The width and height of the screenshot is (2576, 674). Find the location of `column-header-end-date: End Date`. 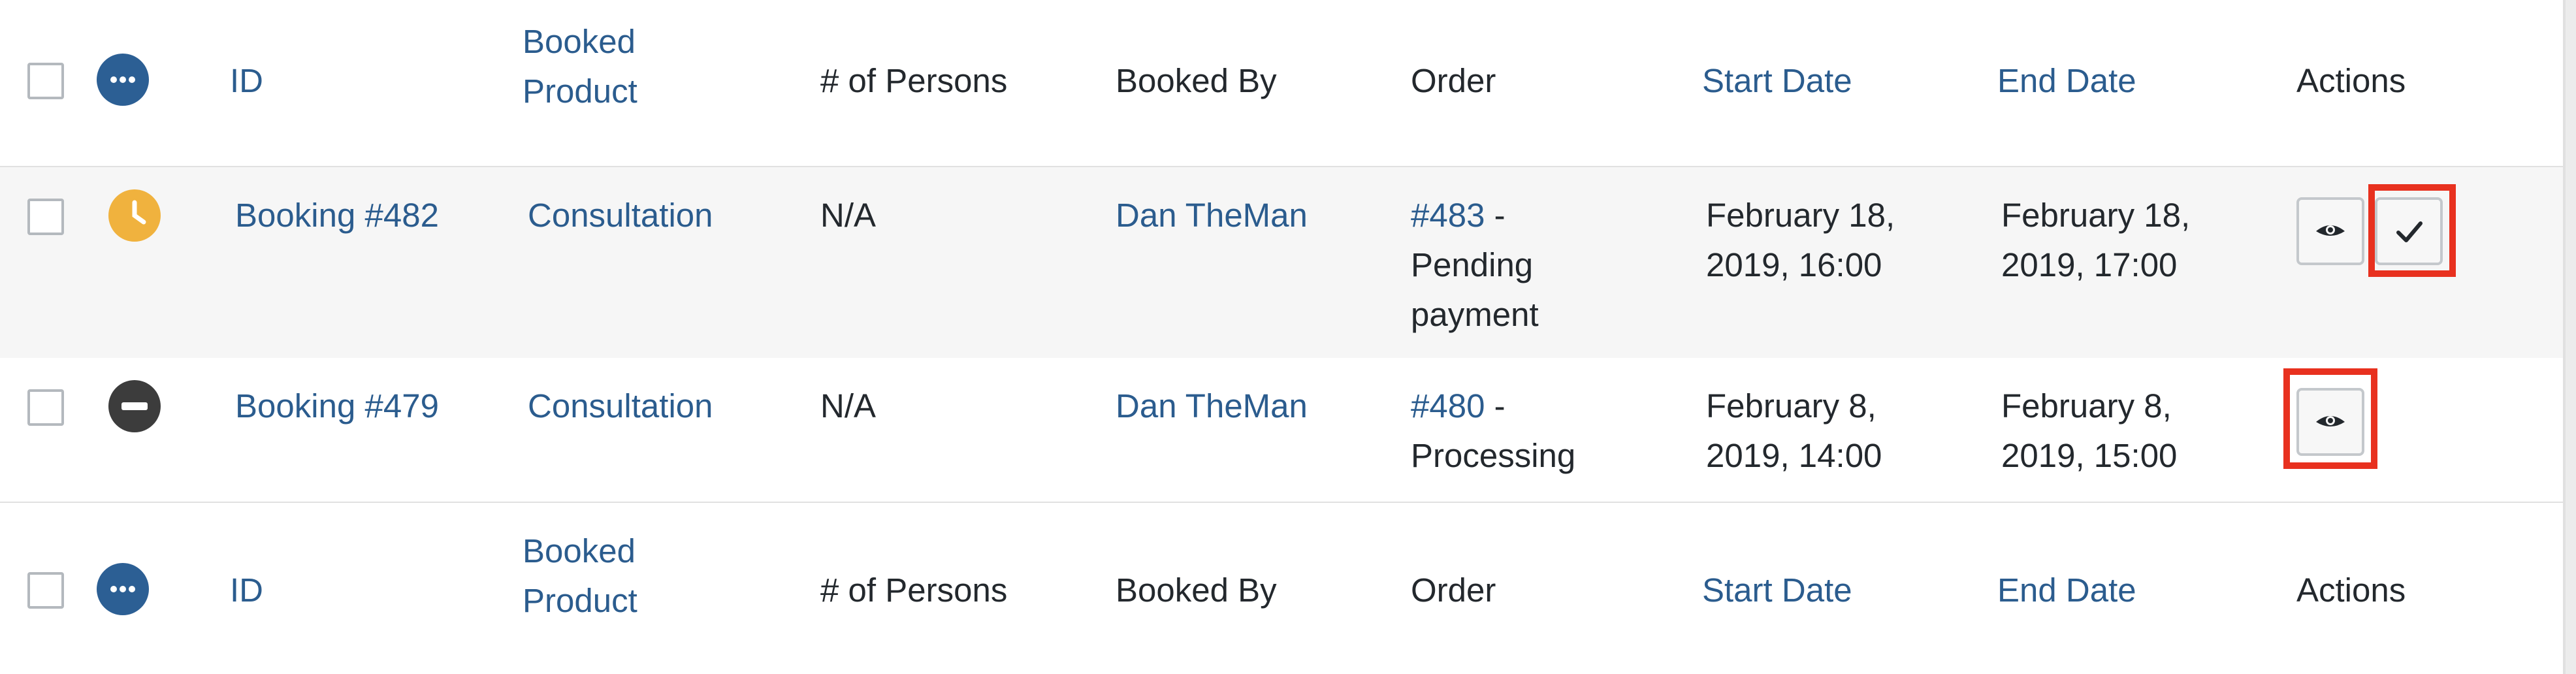

column-header-end-date: End Date is located at coordinates (2066, 81).